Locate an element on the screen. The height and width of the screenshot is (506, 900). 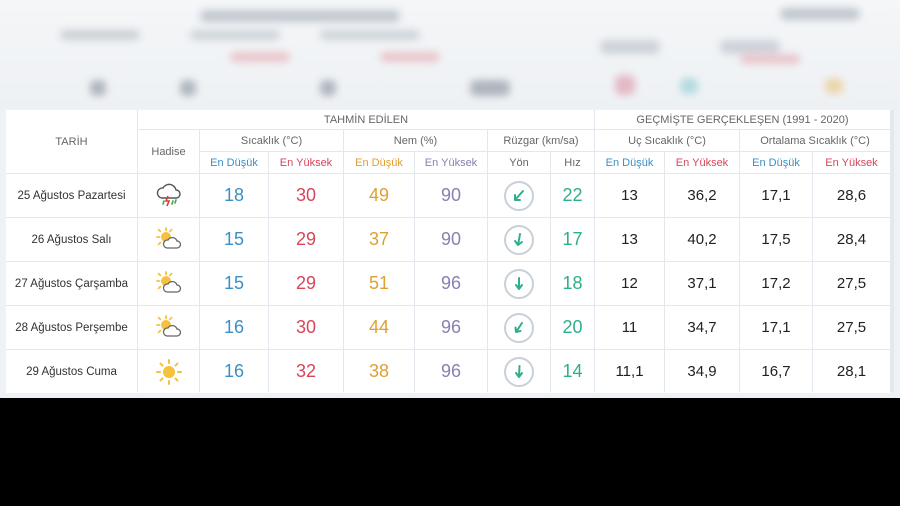
wind-speed-value: 18 is located at coordinates (572, 283).